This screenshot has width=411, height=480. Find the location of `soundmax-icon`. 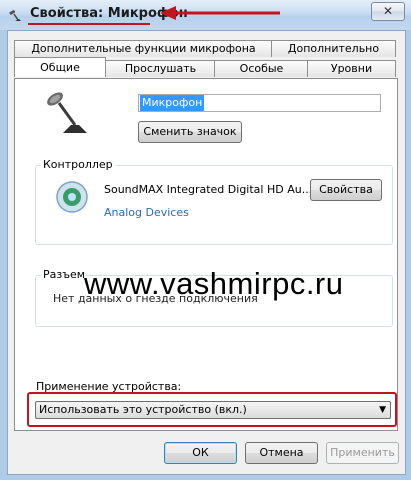

soundmax-icon is located at coordinates (72, 197).